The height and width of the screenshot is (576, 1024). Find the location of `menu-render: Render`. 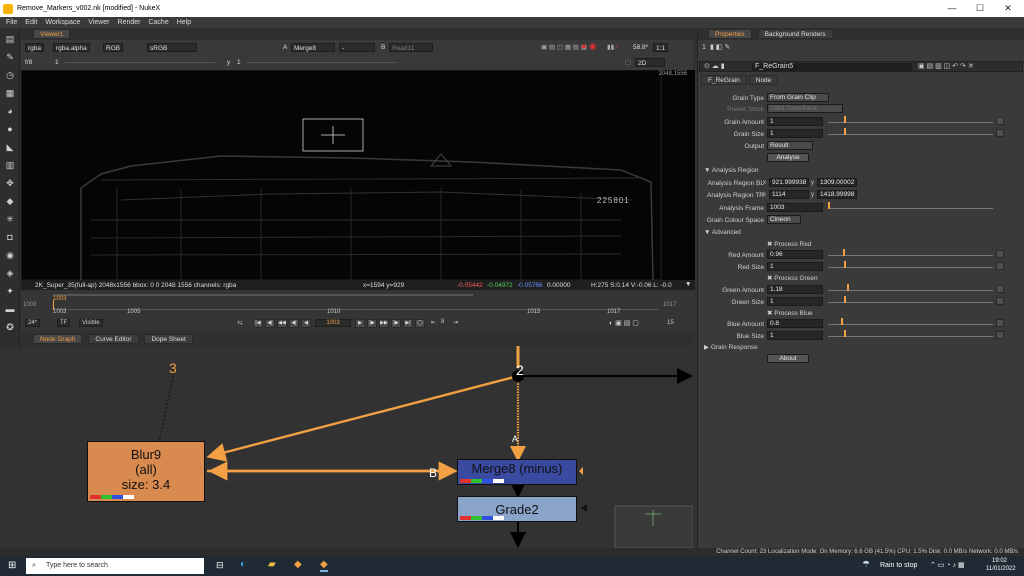

menu-render: Render is located at coordinates (129, 22).